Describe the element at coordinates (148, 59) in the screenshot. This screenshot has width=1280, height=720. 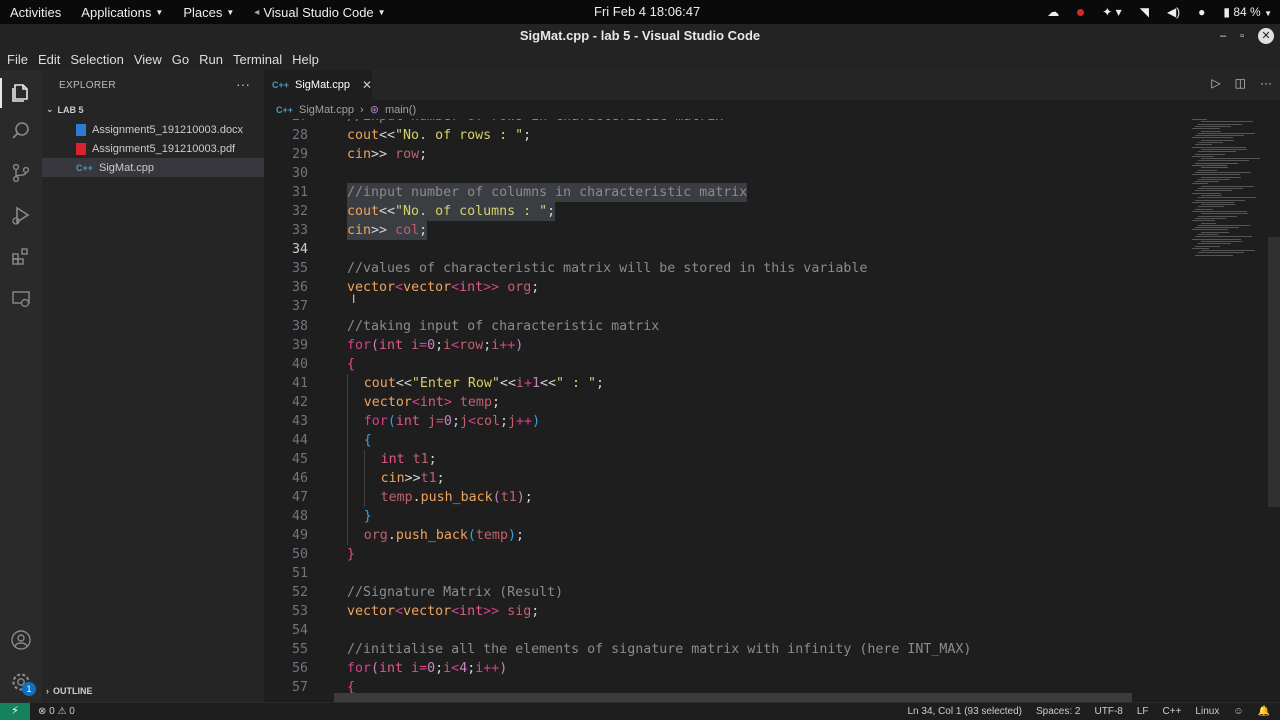
I see `menu-view: View` at that location.